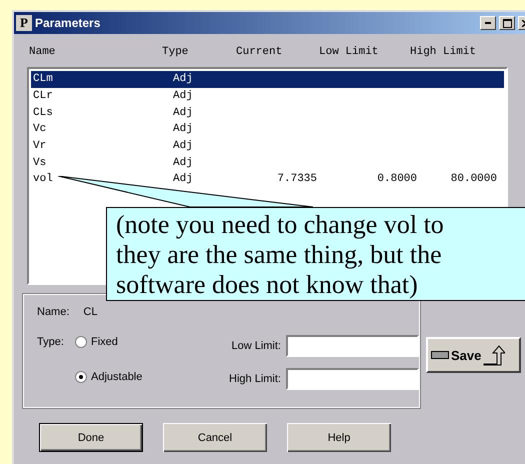  I want to click on callout-text: they are the same thing, but the, so click(279, 255).